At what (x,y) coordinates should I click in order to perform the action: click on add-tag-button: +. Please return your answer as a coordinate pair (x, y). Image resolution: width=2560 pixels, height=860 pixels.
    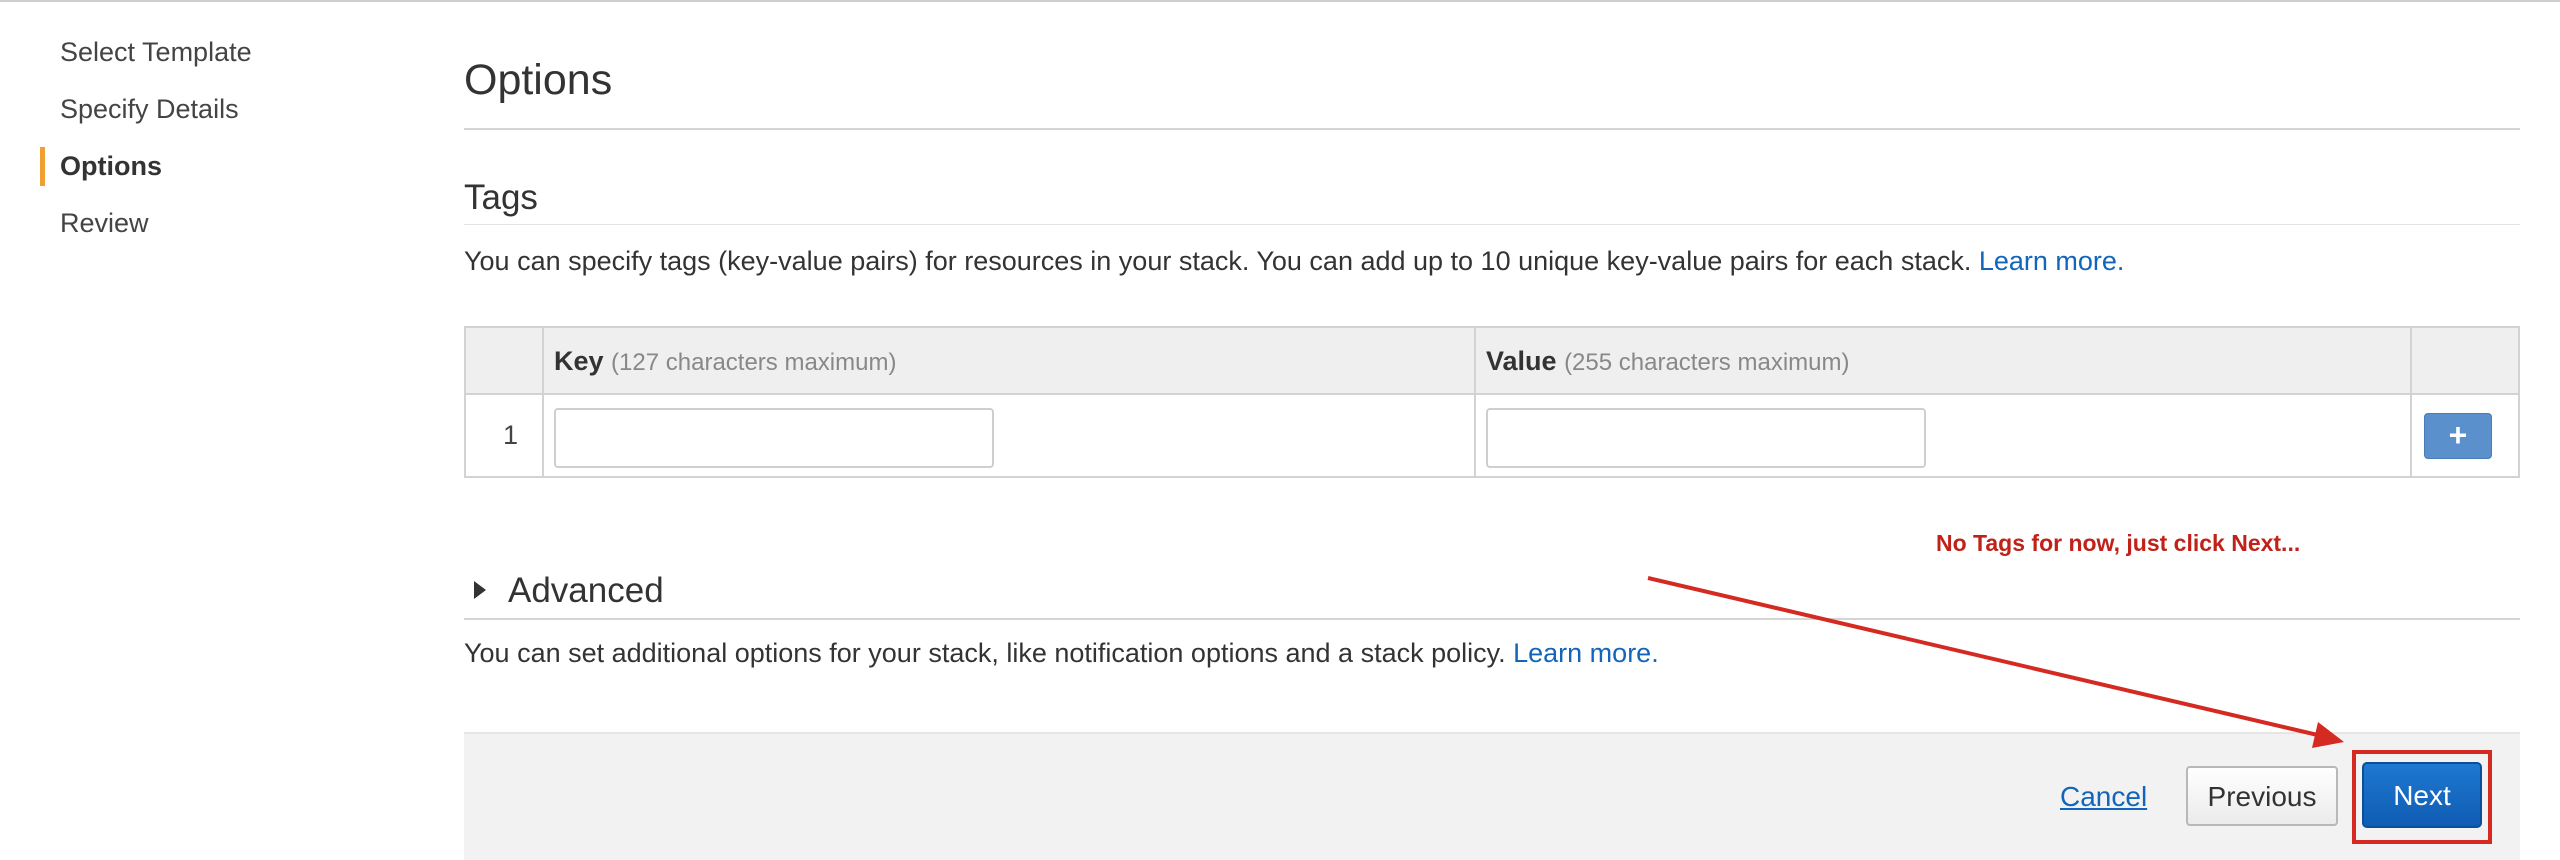
    Looking at the image, I should click on (2458, 436).